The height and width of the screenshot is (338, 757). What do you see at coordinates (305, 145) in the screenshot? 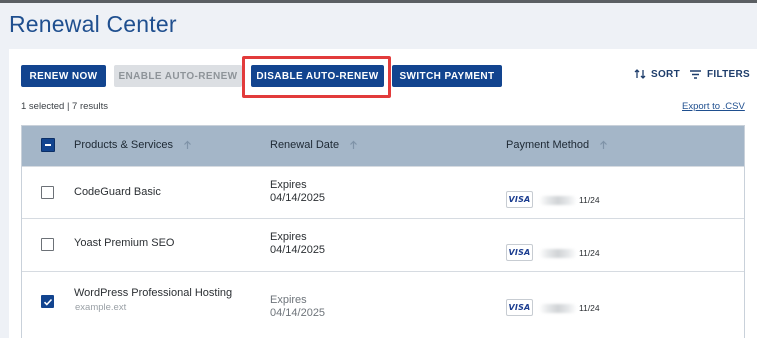
I see `column-label: Renewal Date` at bounding box center [305, 145].